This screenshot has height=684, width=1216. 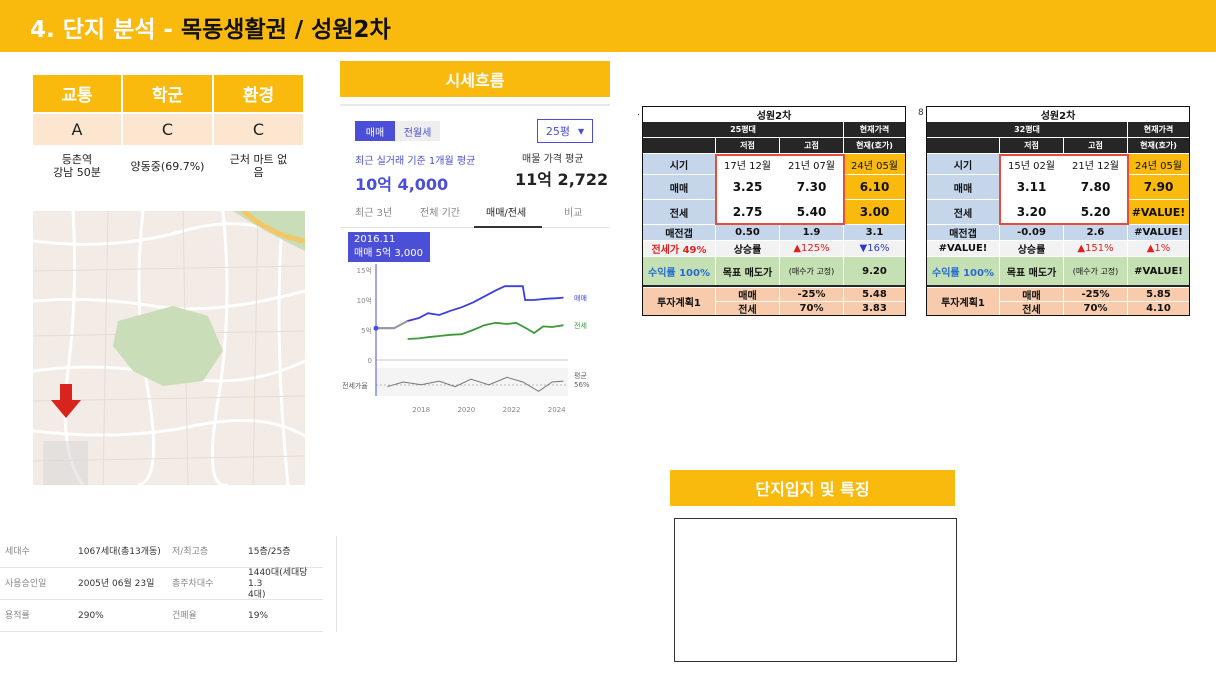 What do you see at coordinates (874, 308) in the screenshot?
I see `plan-jeonse-value: 3.83` at bounding box center [874, 308].